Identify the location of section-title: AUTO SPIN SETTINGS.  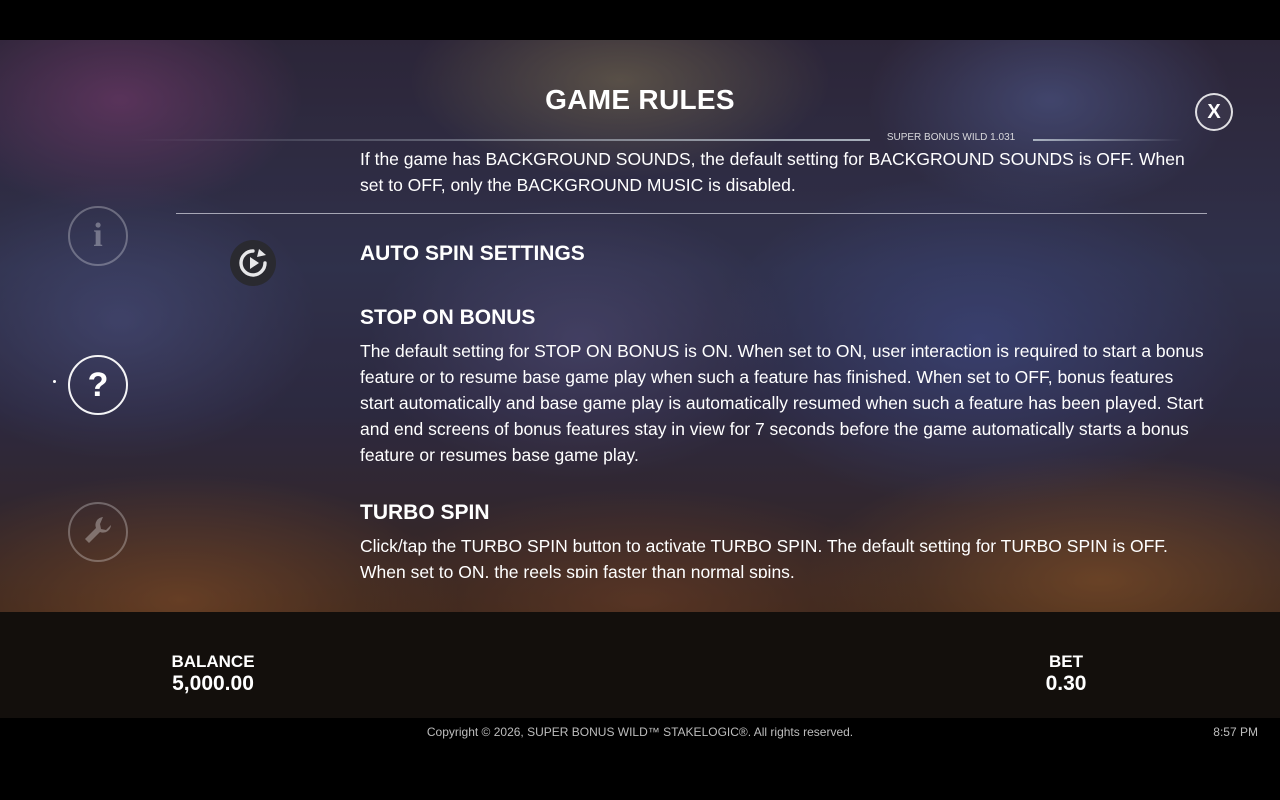
(472, 253).